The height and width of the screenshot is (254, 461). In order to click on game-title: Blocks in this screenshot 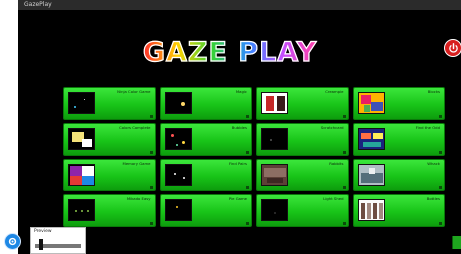, I will do `click(433, 91)`.